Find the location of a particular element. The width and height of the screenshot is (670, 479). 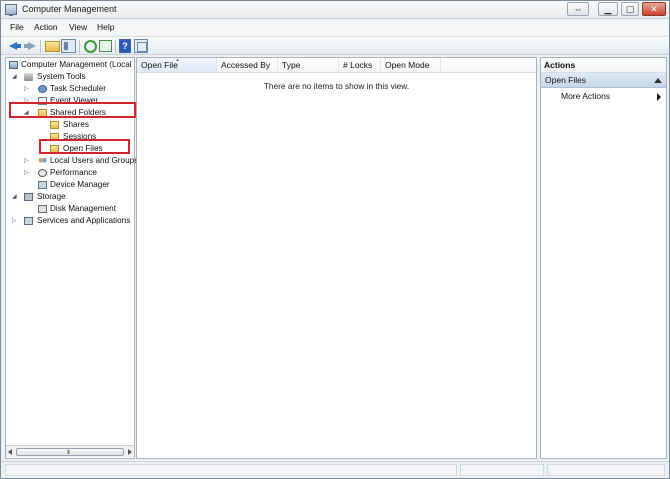

column-open-file: Open File ▲ is located at coordinates (177, 65).